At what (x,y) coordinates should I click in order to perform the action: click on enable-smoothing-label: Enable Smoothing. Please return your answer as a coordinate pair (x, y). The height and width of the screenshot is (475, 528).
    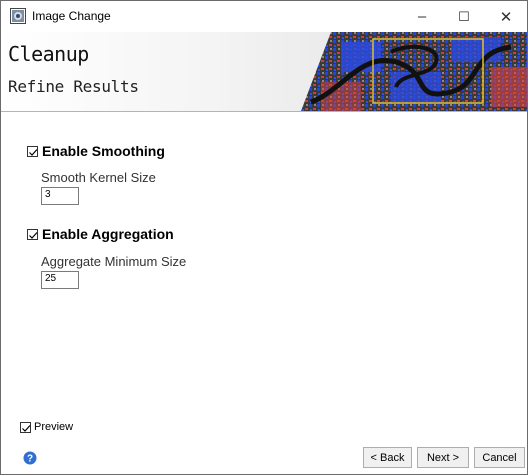
    Looking at the image, I should click on (103, 151).